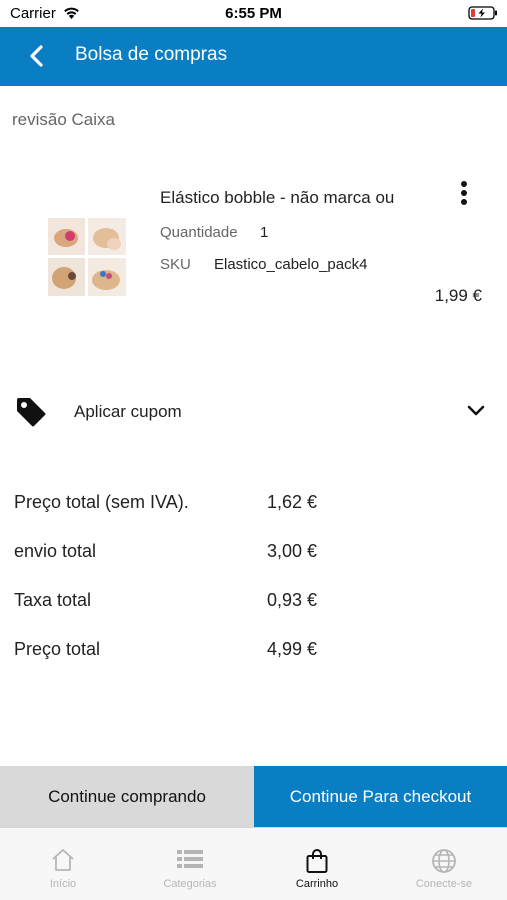 The height and width of the screenshot is (900, 507). What do you see at coordinates (291, 264) in the screenshot?
I see `sku-value: Elastico_cabelo_pack4` at bounding box center [291, 264].